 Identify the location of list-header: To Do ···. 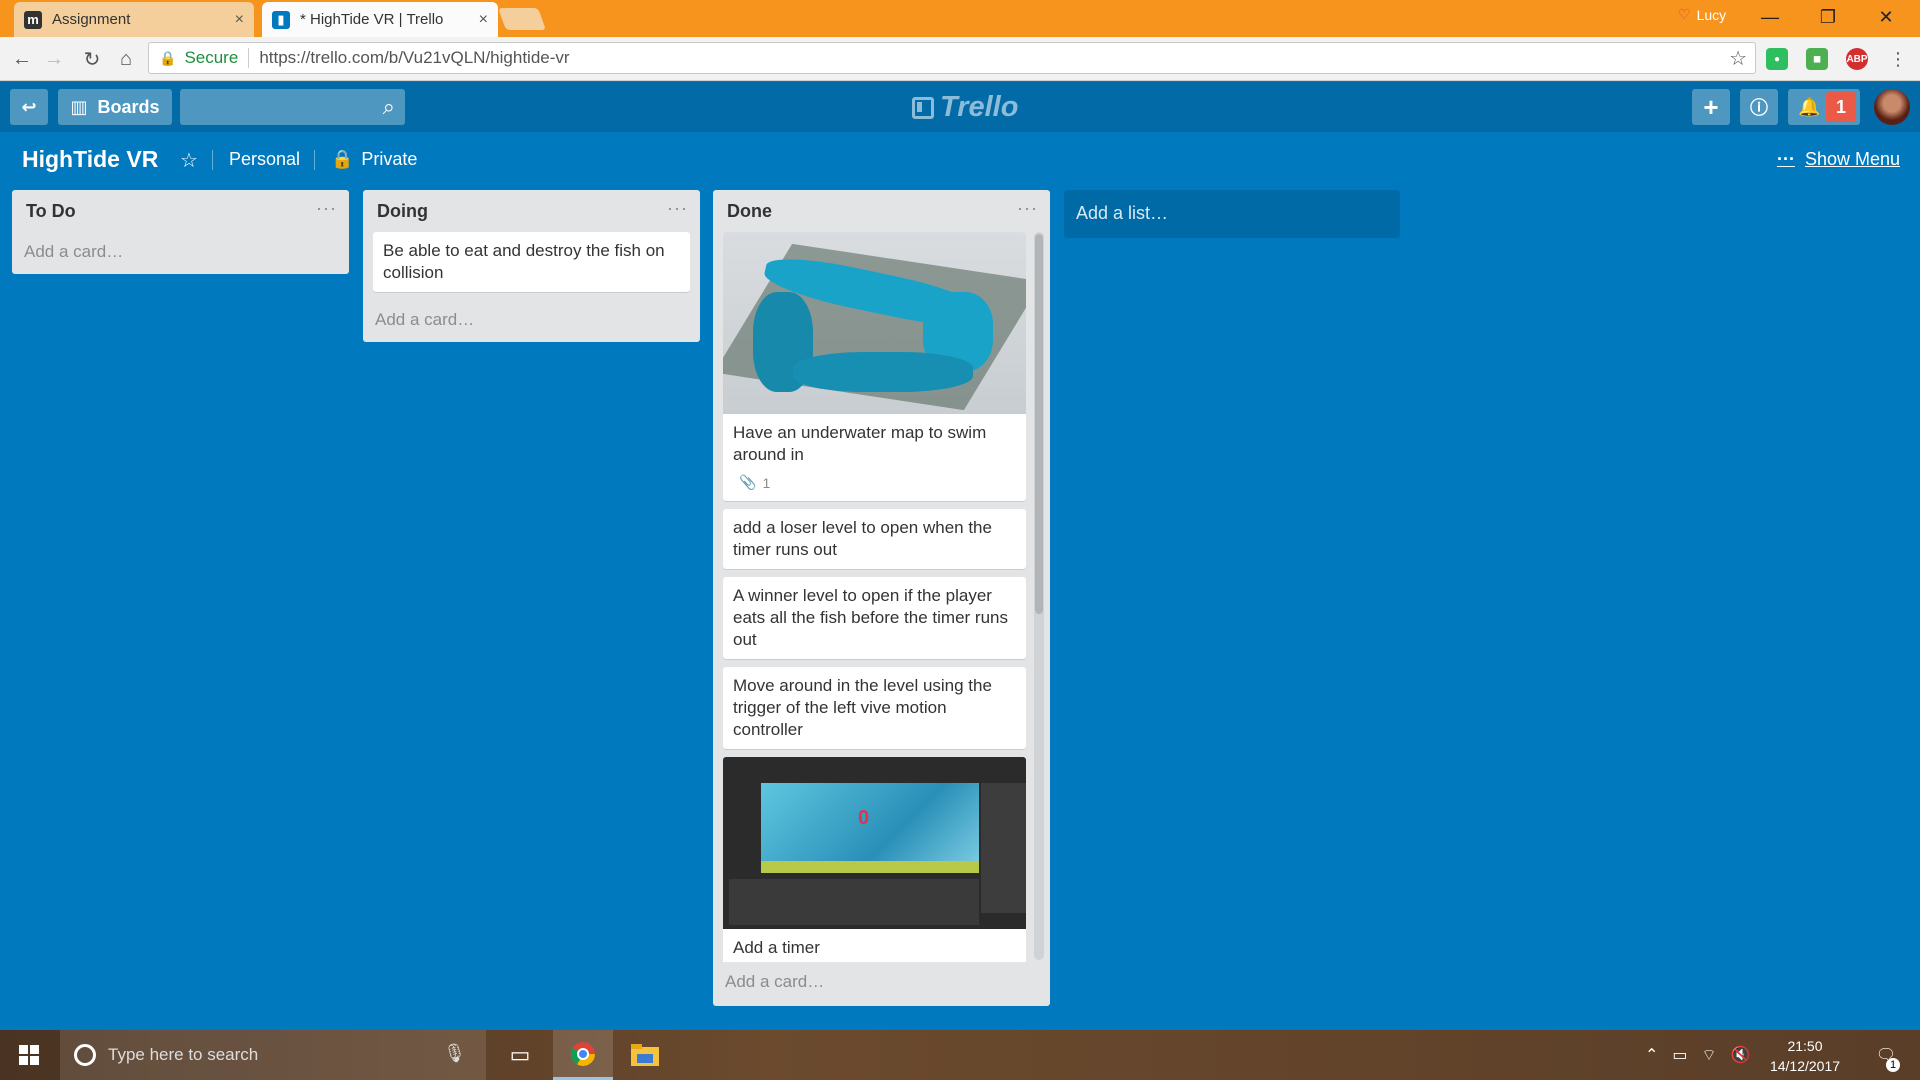
(180, 211).